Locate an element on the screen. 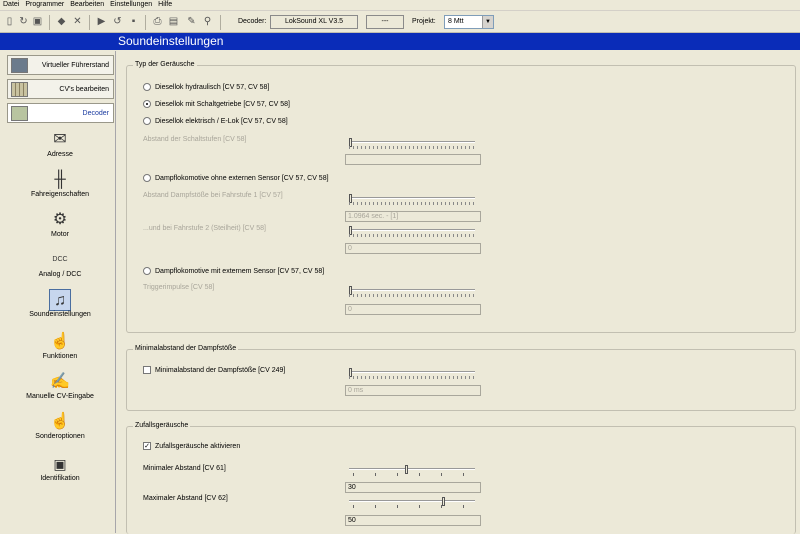 The image size is (800, 534). document-icon: ▤ is located at coordinates (173, 21).